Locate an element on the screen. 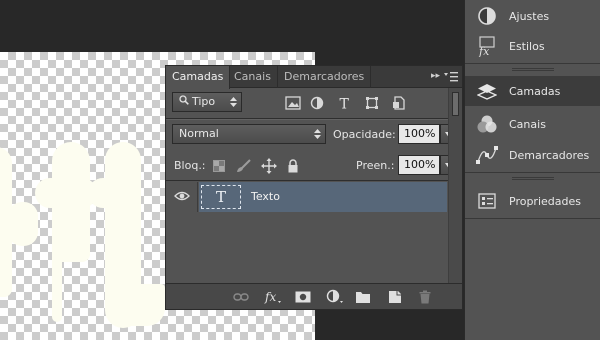 This screenshot has width=600, height=340. dock-item-label: Estilos is located at coordinates (527, 46).